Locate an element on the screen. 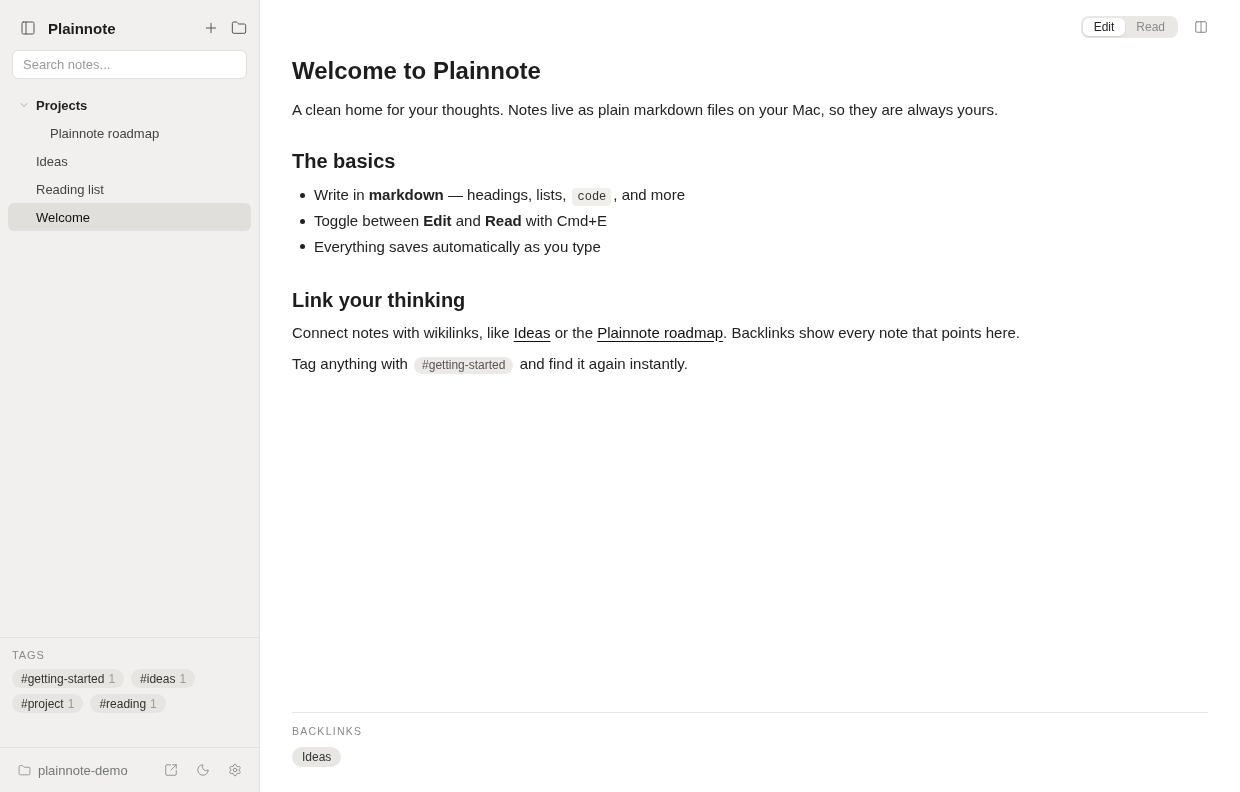 The image size is (1240, 792). tag-chip: #getting-started is located at coordinates (464, 365).